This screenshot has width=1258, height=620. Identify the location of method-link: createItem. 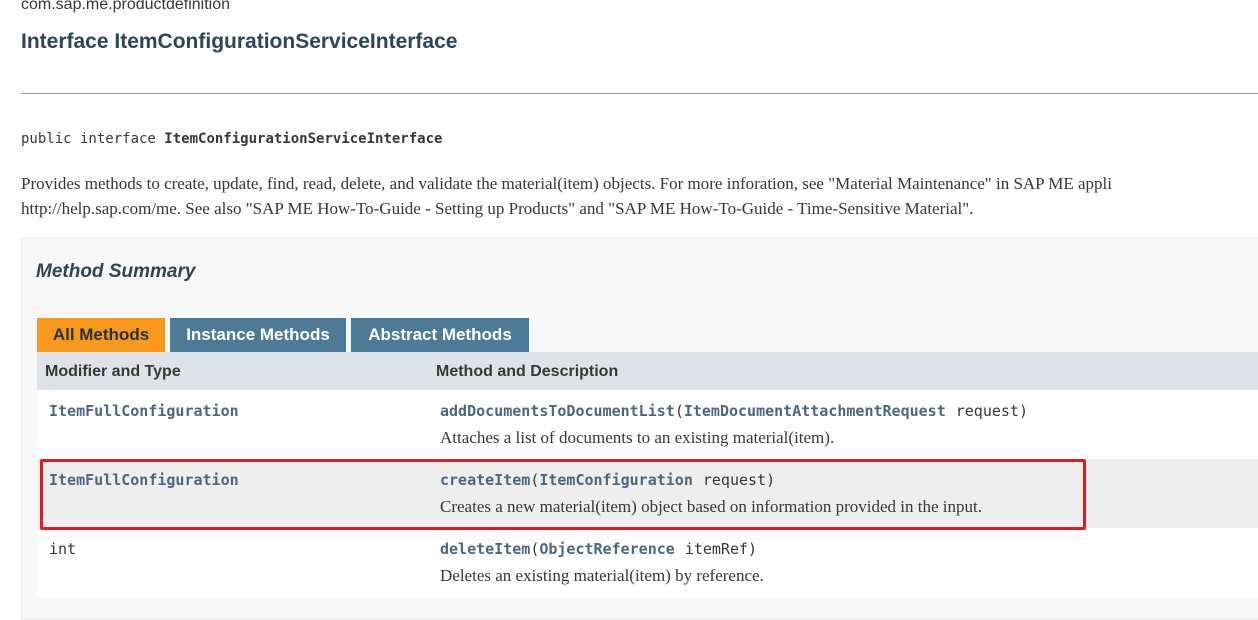
(485, 480).